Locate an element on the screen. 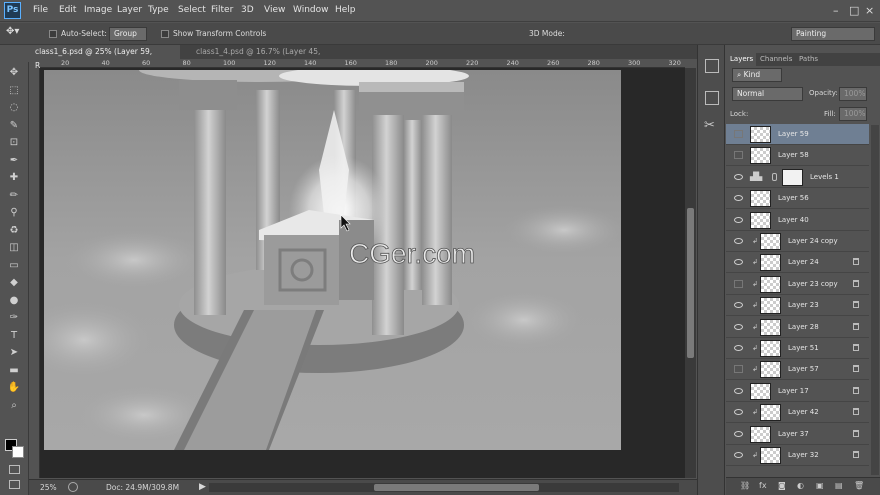  link-icon: ⛓ is located at coordinates (745, 485).